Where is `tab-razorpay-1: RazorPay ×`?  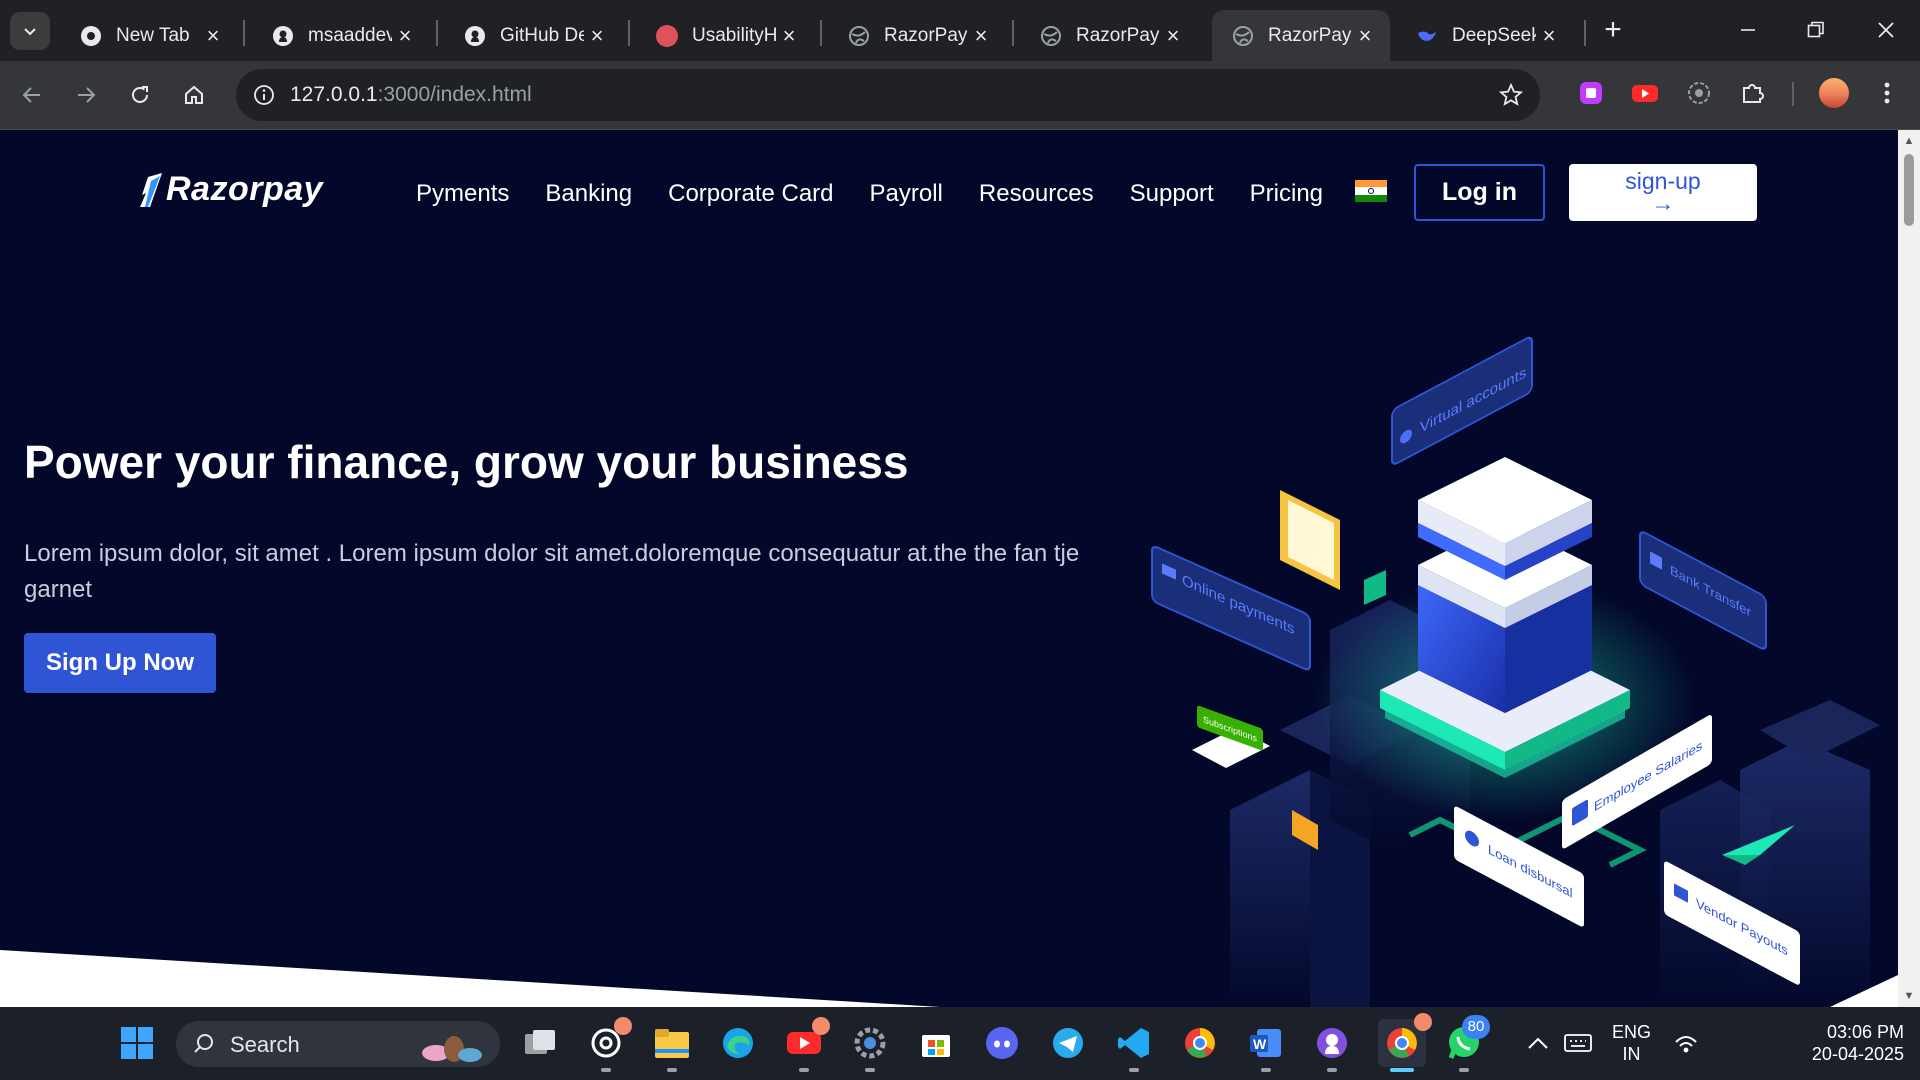 tab-razorpay-1: RazorPay × is located at coordinates (917, 35).